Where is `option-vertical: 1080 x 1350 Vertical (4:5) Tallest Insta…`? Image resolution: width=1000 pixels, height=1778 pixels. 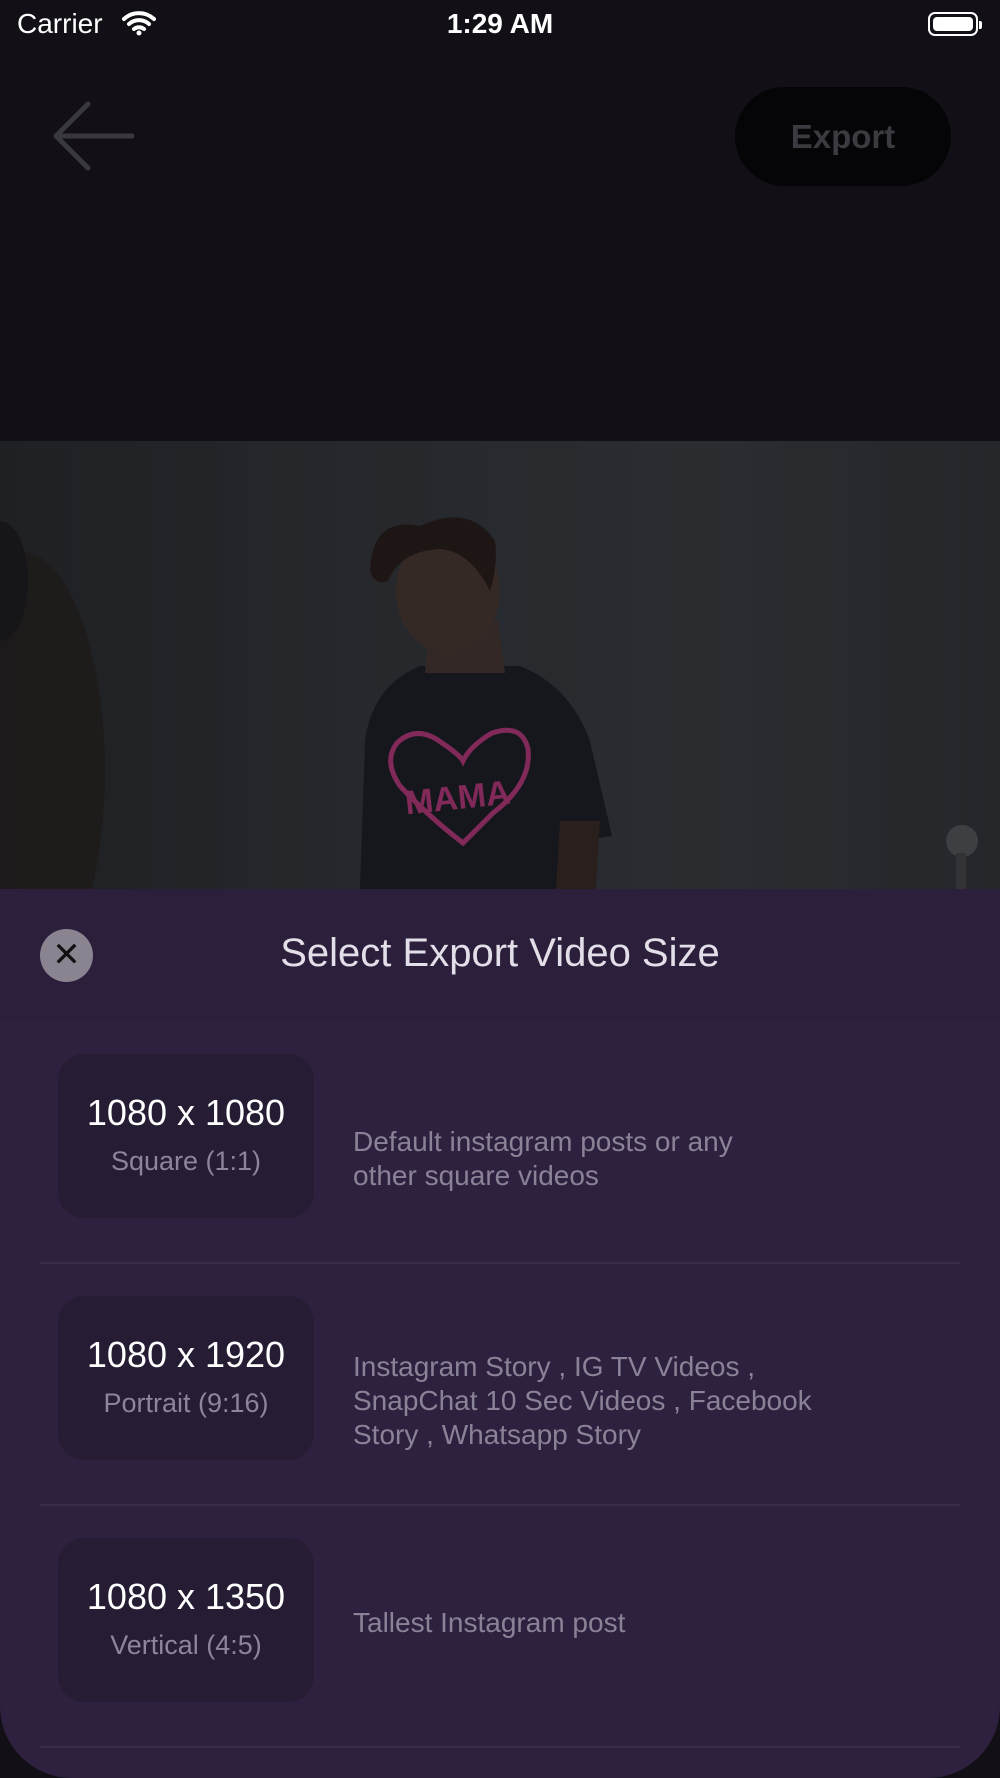
option-vertical: 1080 x 1350 Vertical (4:5) Tallest Insta… is located at coordinates (500, 1627).